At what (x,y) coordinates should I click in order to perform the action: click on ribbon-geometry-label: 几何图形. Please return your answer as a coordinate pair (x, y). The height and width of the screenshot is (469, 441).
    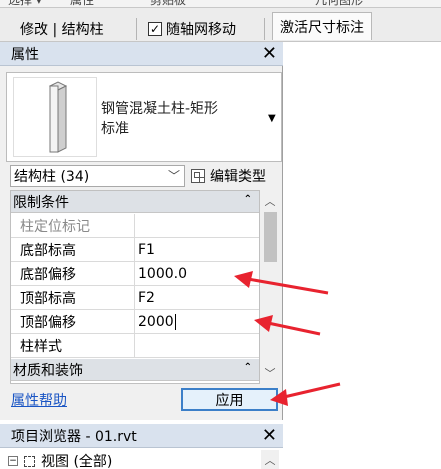
    Looking at the image, I should click on (339, 4).